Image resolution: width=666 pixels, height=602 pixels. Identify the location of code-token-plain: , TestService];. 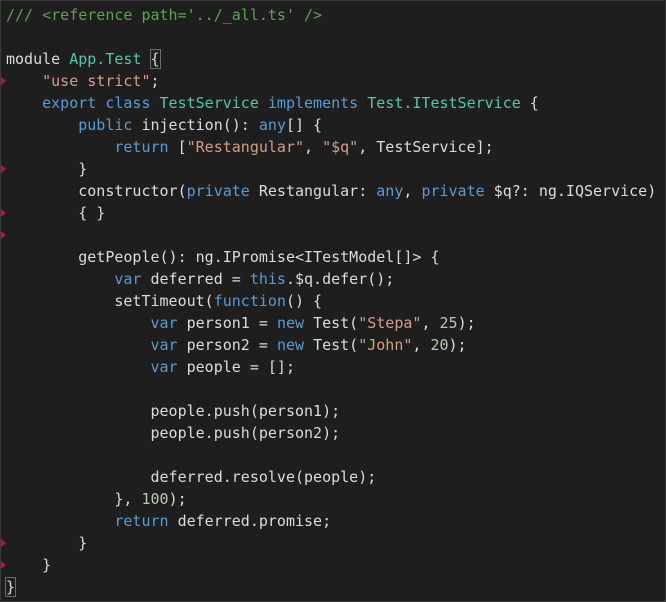
(426, 147).